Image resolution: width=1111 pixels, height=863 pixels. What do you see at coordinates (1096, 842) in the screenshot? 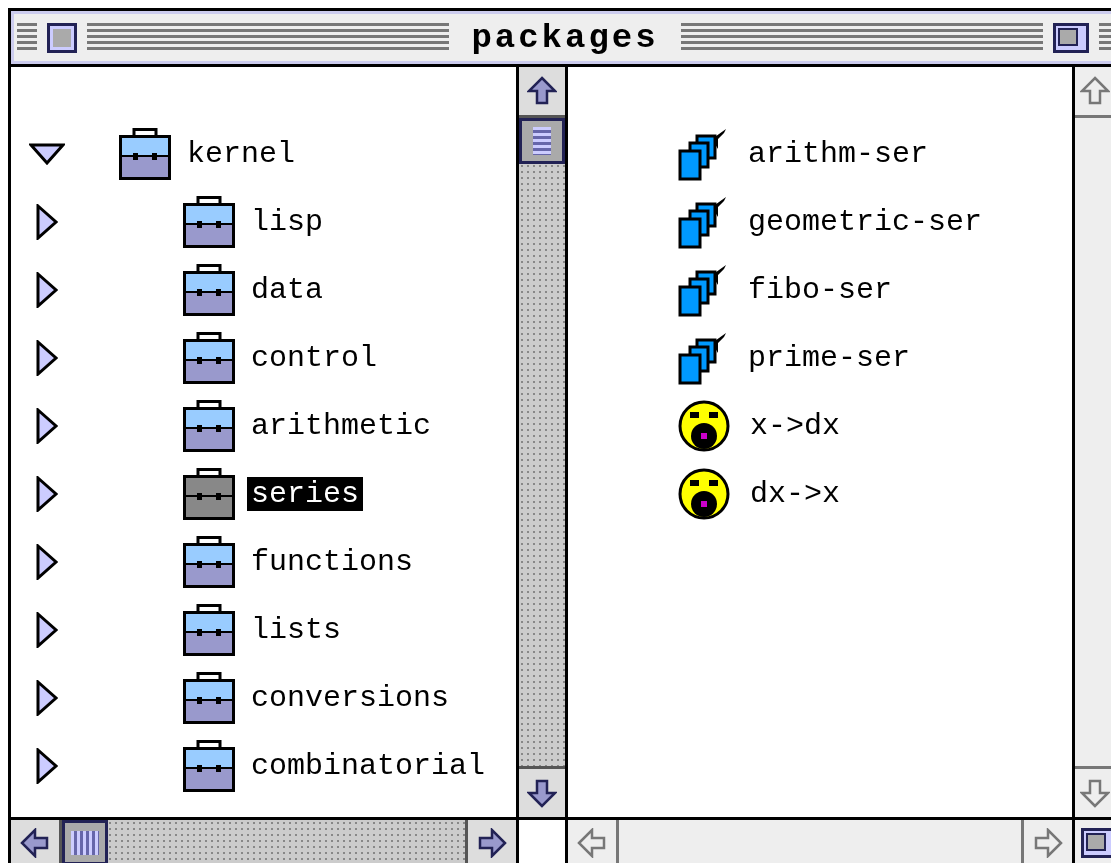
I see `resize-box` at bounding box center [1096, 842].